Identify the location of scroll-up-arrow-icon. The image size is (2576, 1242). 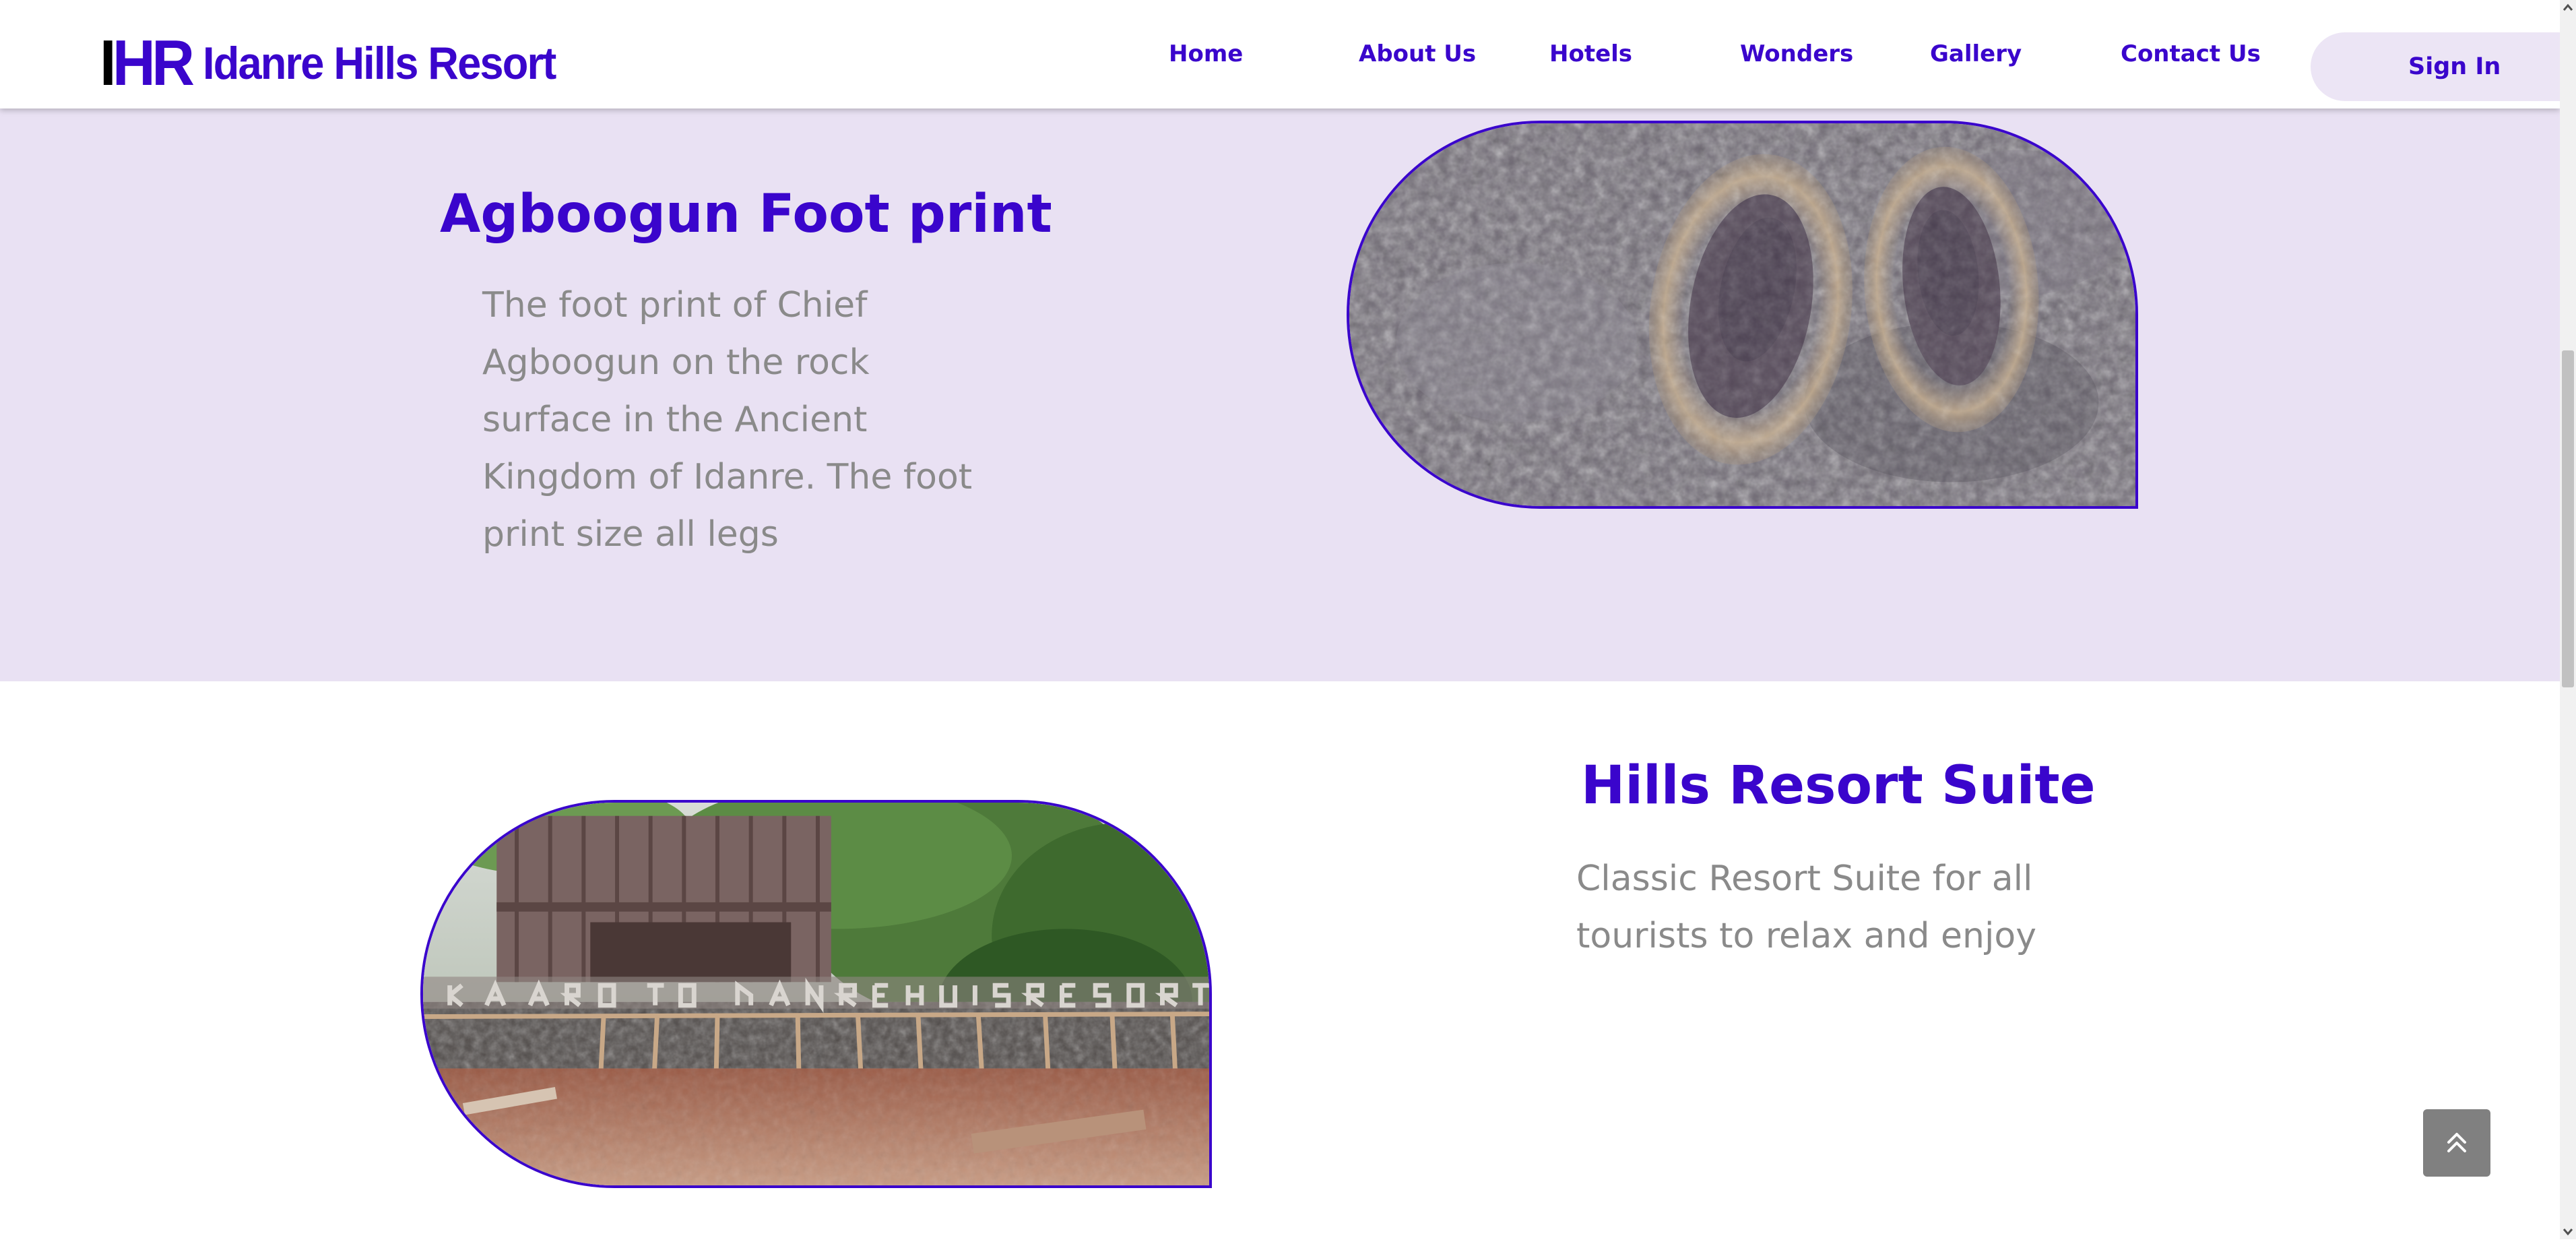
(2568, 8).